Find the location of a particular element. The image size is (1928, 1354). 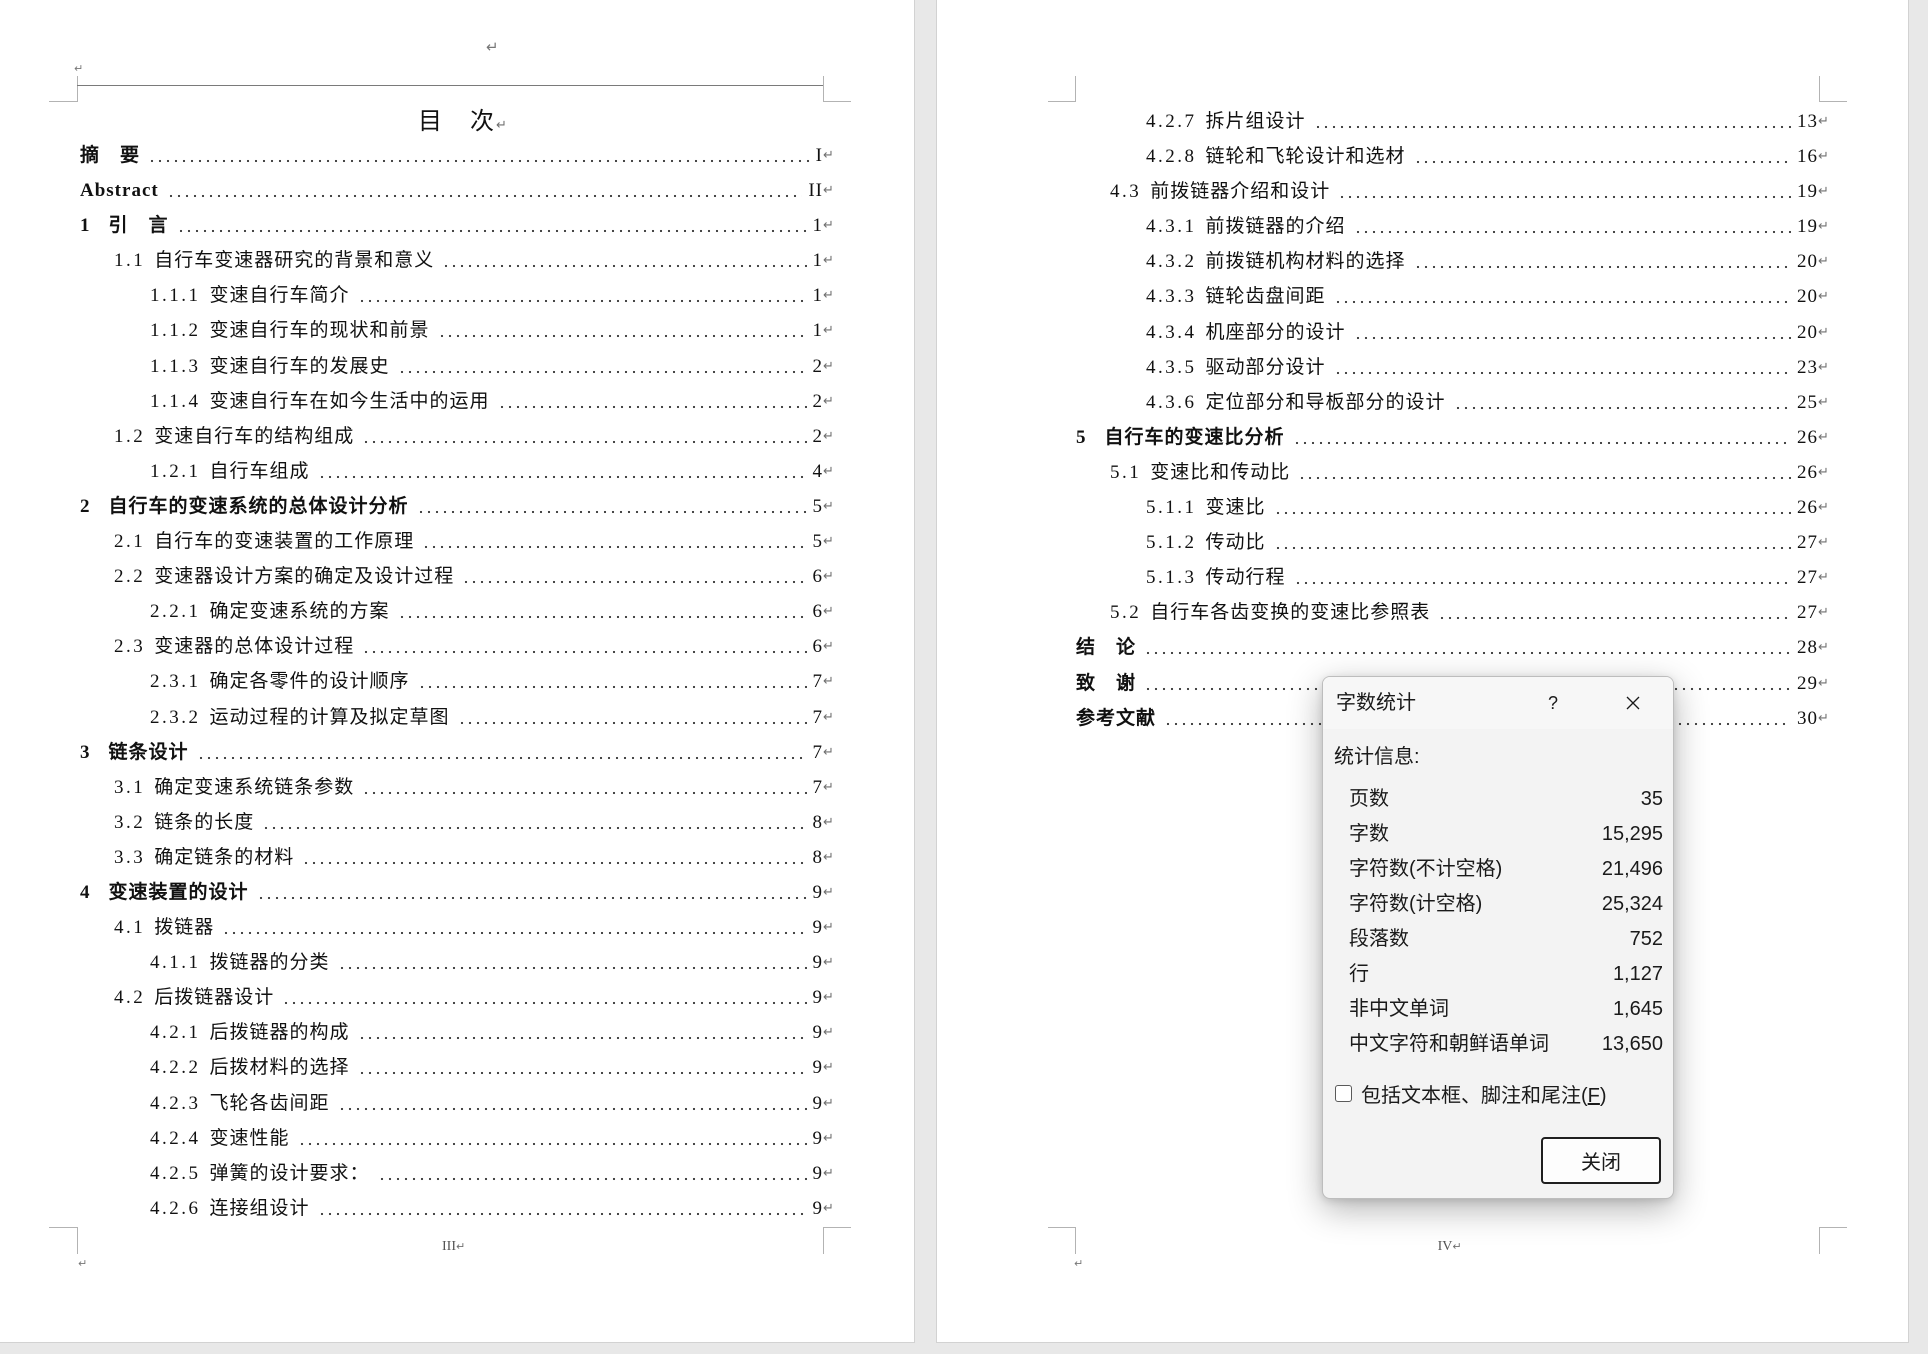

toc-entry: 4.3.6 定位部分和导板部分的设计 25 ↵ is located at coordinates (1453, 402).